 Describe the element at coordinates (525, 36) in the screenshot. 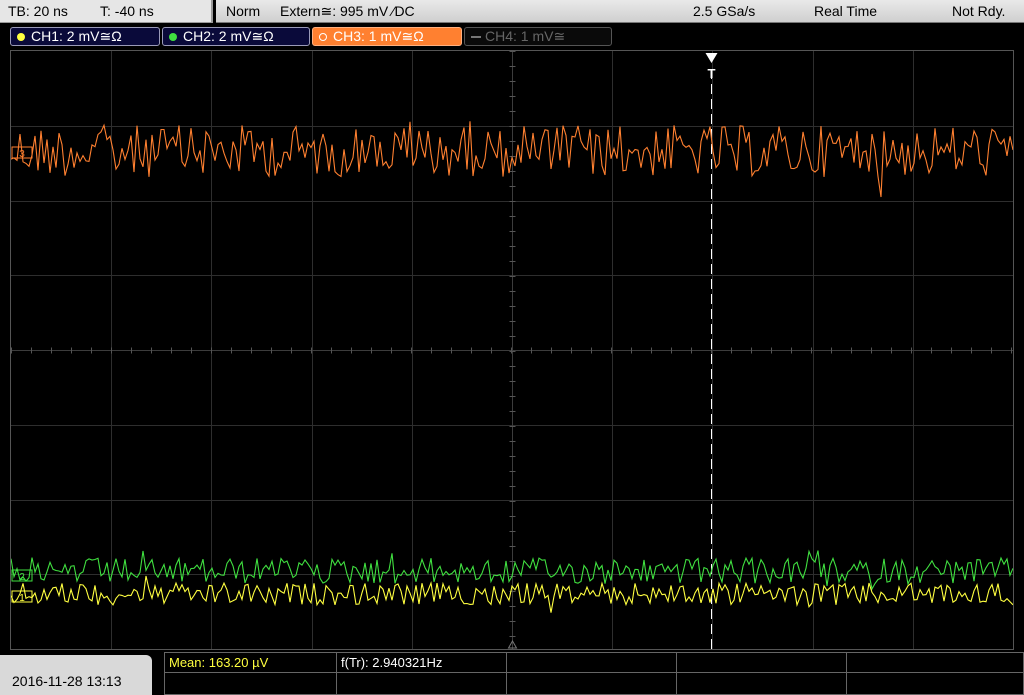

I see `channel-4-label: CH4: 1 mV≅` at that location.